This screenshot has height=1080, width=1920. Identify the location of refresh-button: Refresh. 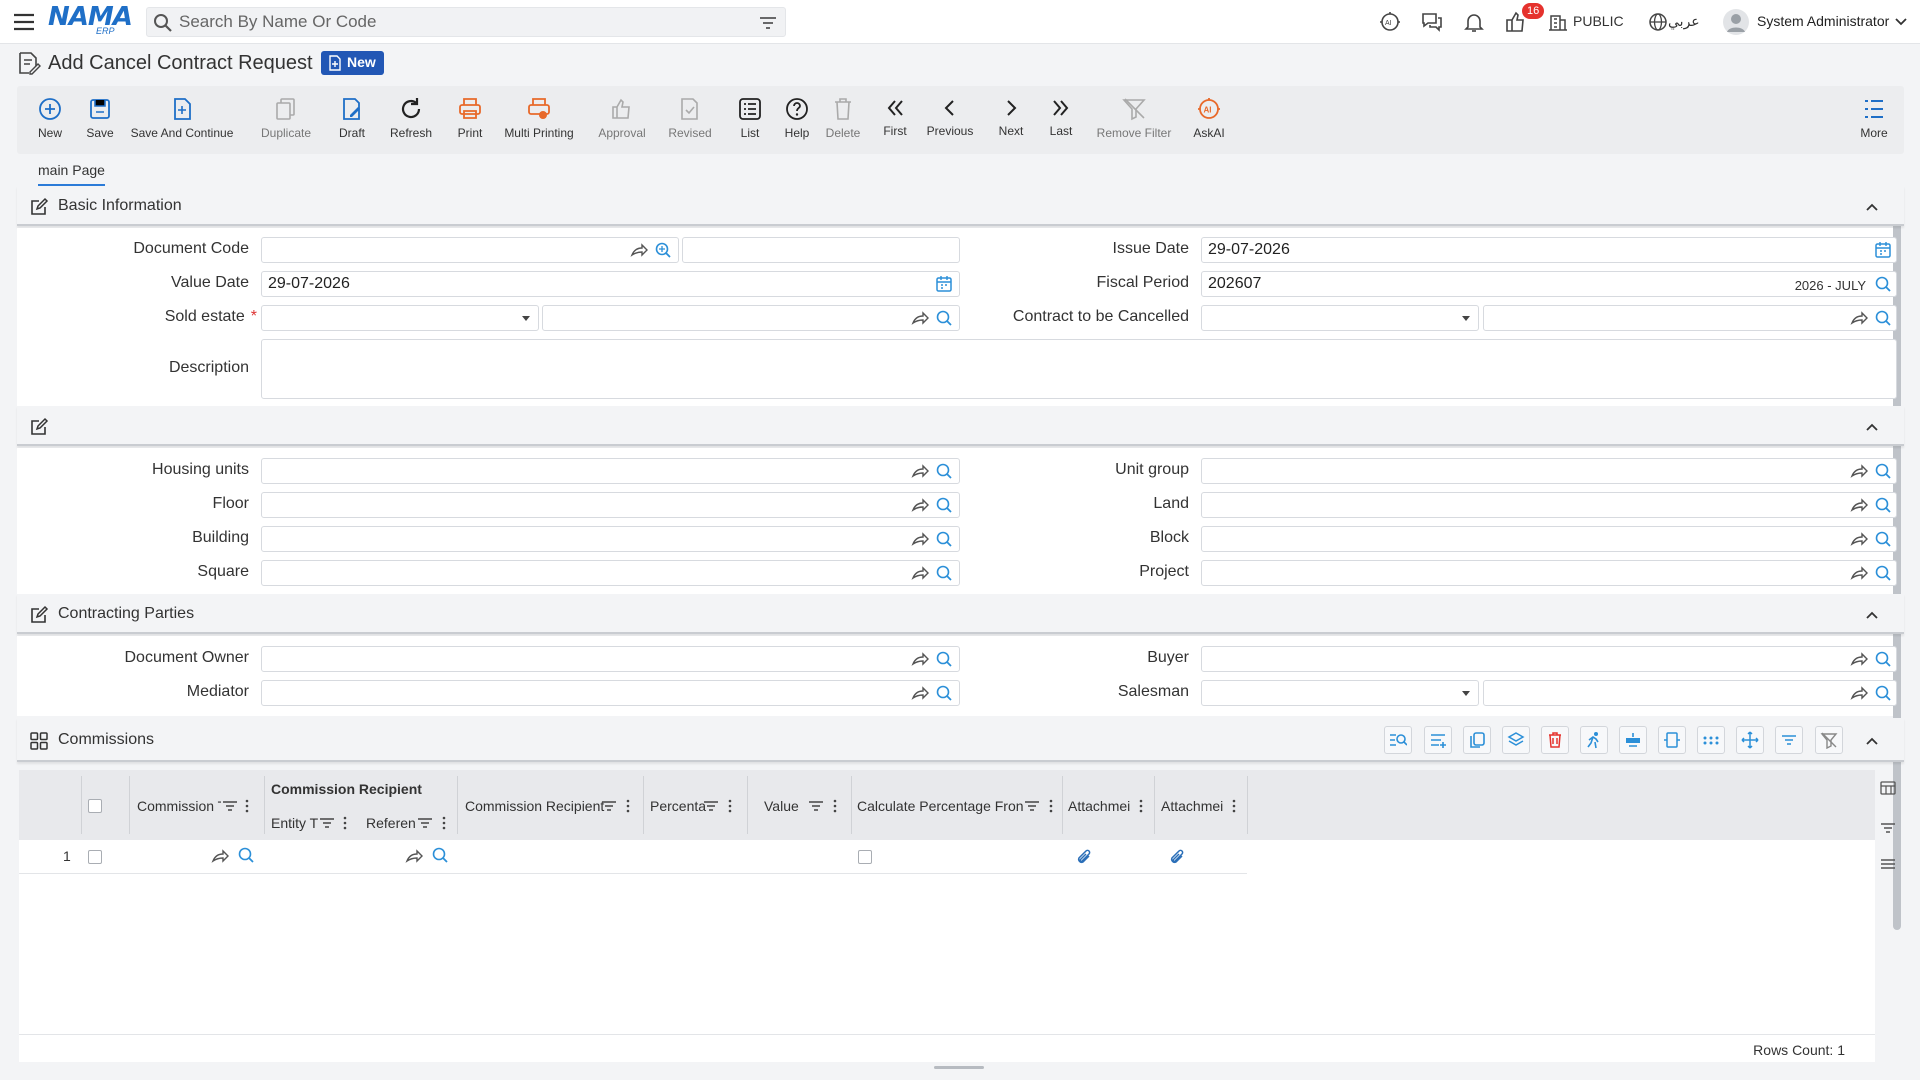
(411, 118).